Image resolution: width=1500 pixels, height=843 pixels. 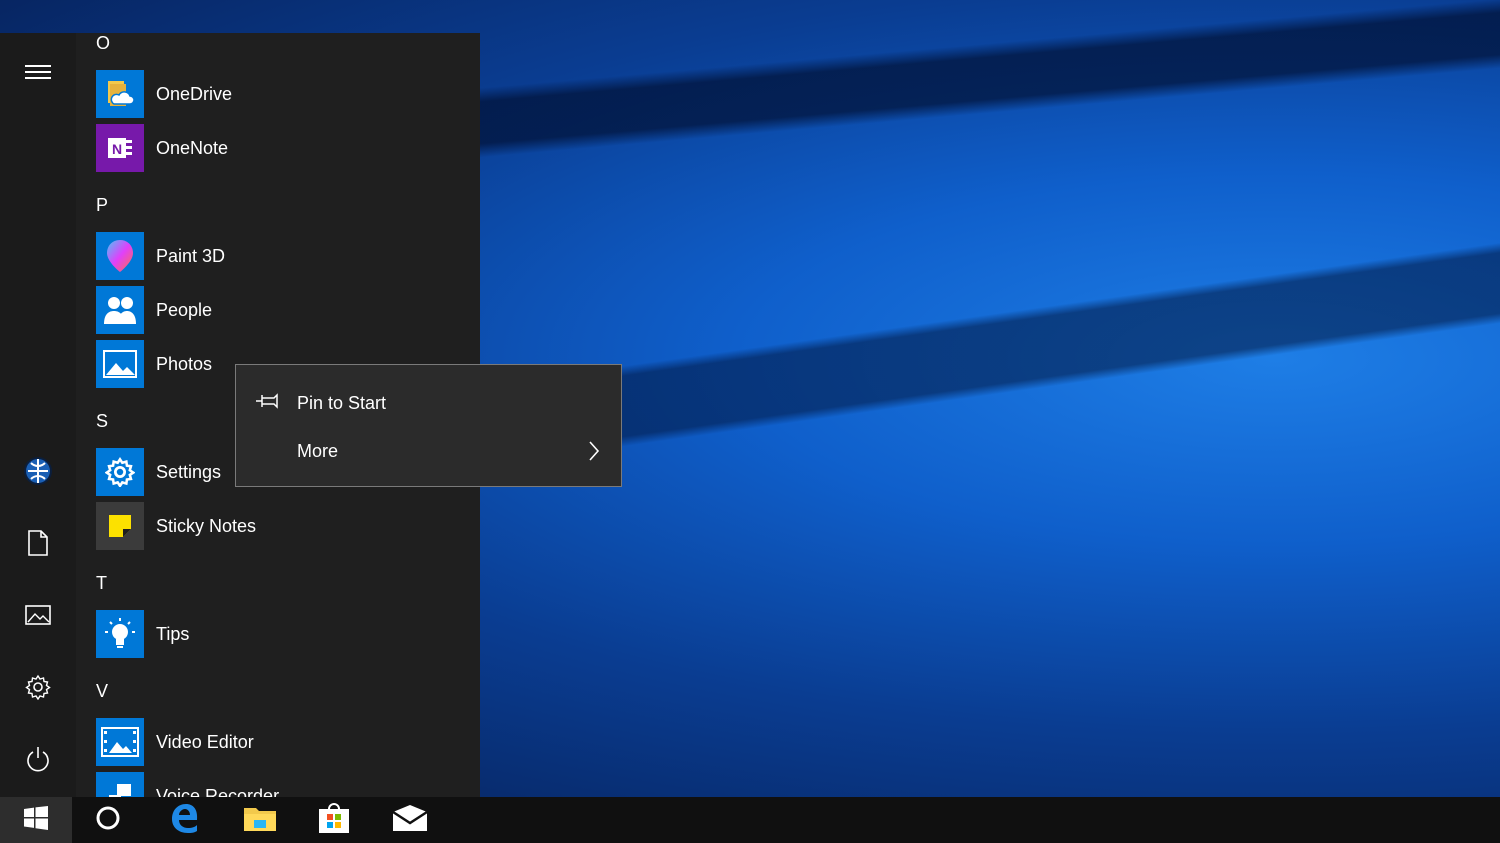 What do you see at coordinates (286, 310) in the screenshot?
I see `app-item-people: People` at bounding box center [286, 310].